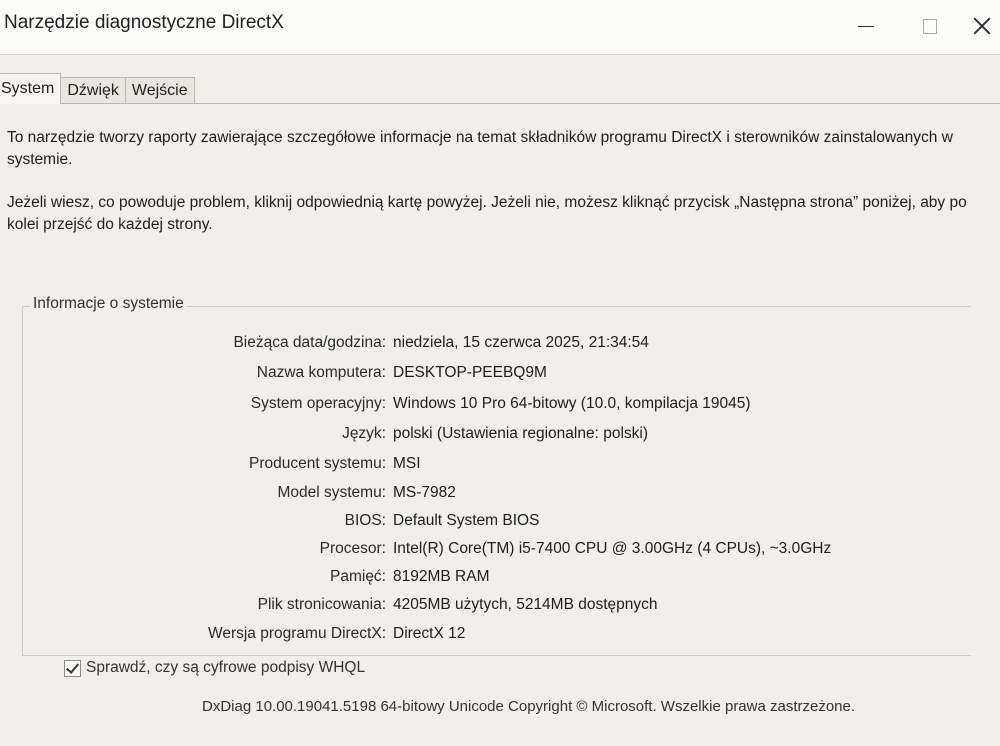 This screenshot has height=746, width=1000. I want to click on info-label: Język:, so click(364, 433).